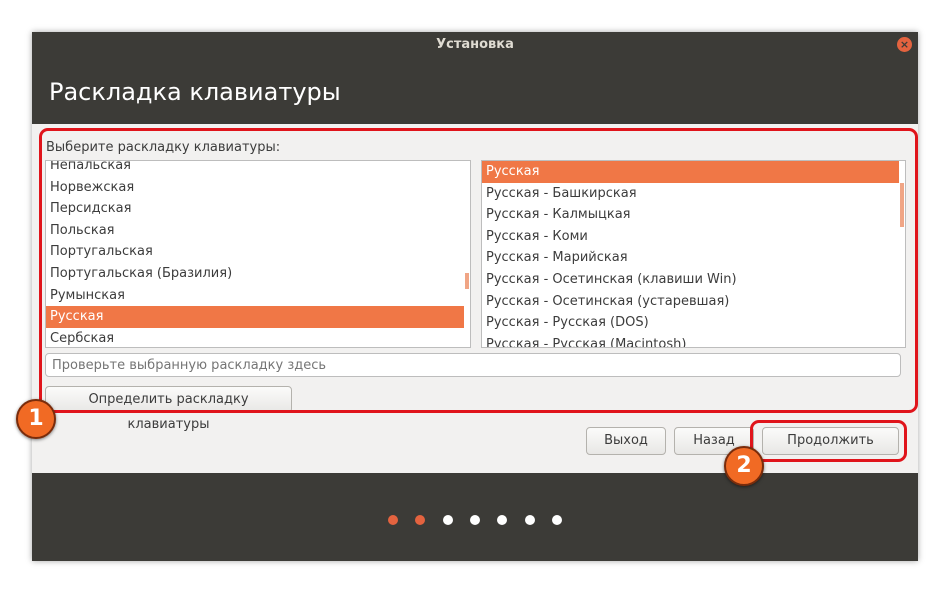  Describe the element at coordinates (744, 466) in the screenshot. I see `step-marker-2: 2` at that location.